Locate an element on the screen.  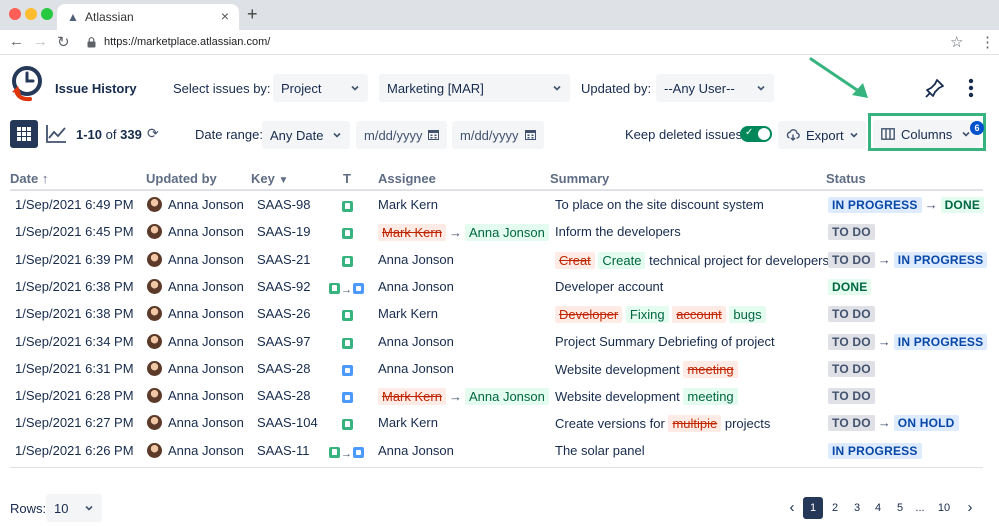
column-header-date: Date ↑ is located at coordinates (29, 178).